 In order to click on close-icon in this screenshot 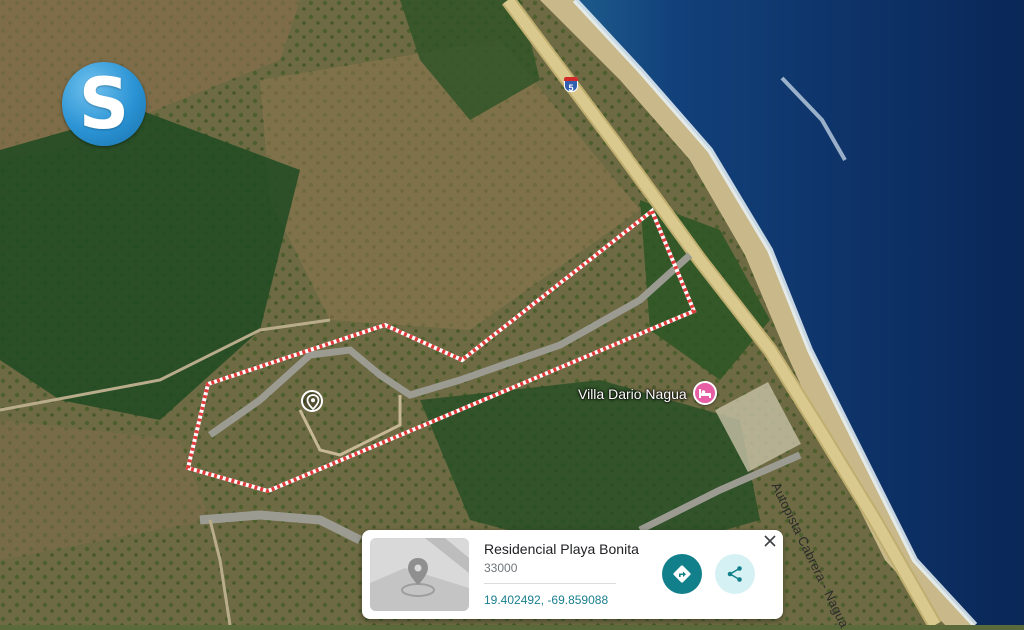, I will do `click(770, 541)`.